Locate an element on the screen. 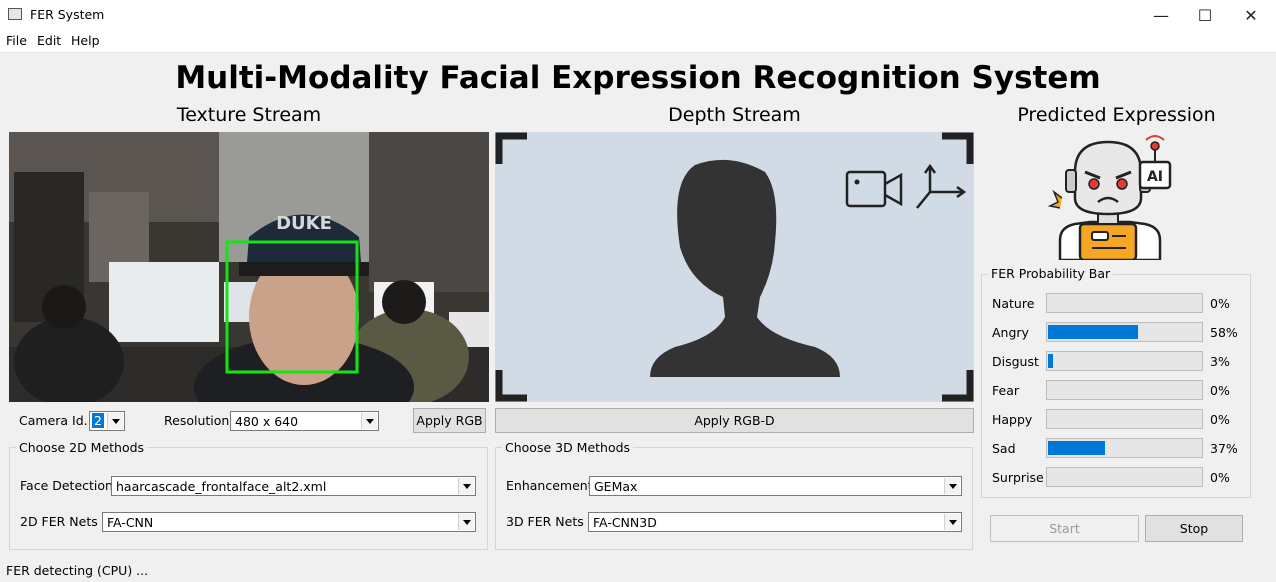 Image resolution: width=1276 pixels, height=582 pixels. title-bar is located at coordinates (638, 15).